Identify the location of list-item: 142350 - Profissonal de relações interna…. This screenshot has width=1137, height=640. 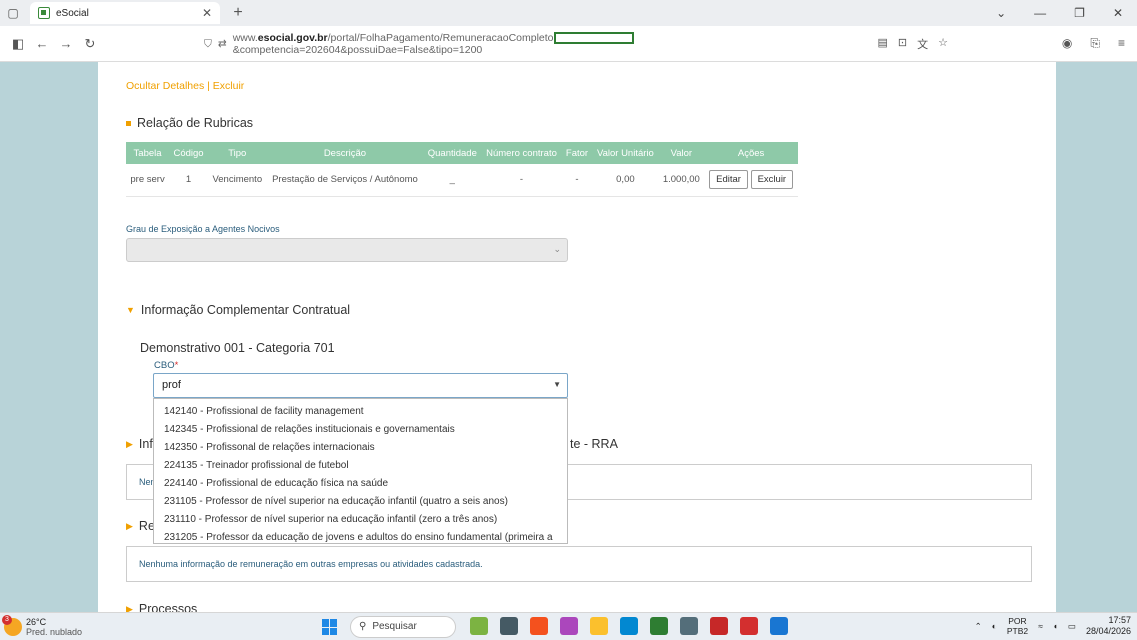
(360, 448).